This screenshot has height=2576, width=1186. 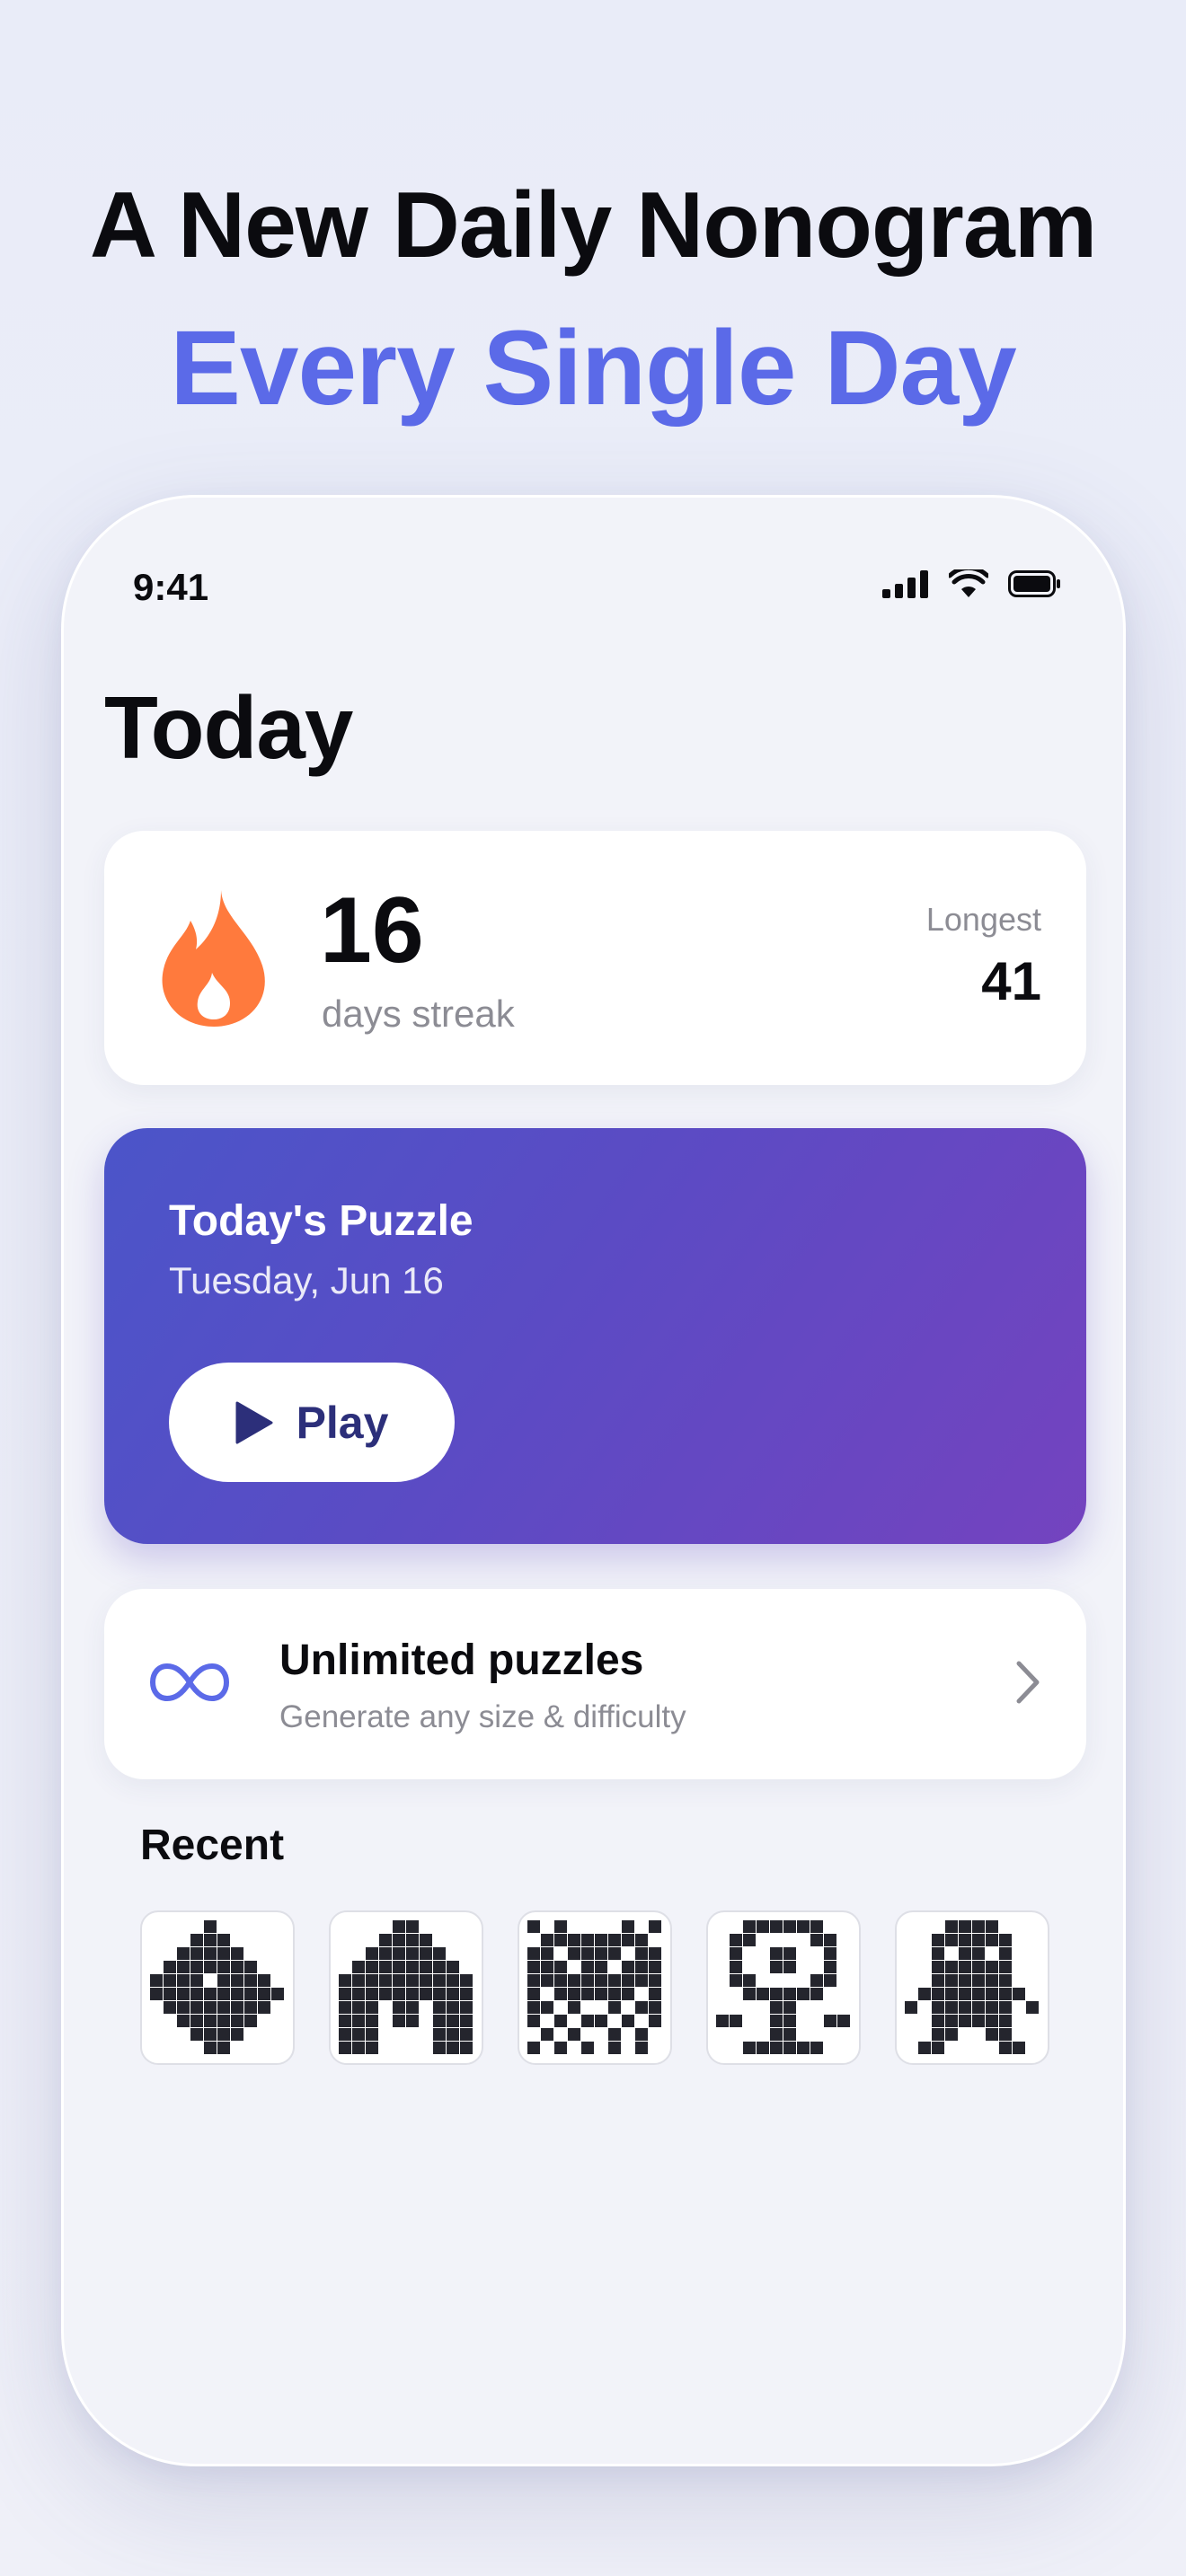 What do you see at coordinates (595, 1987) in the screenshot?
I see `recent-puzzle-invader` at bounding box center [595, 1987].